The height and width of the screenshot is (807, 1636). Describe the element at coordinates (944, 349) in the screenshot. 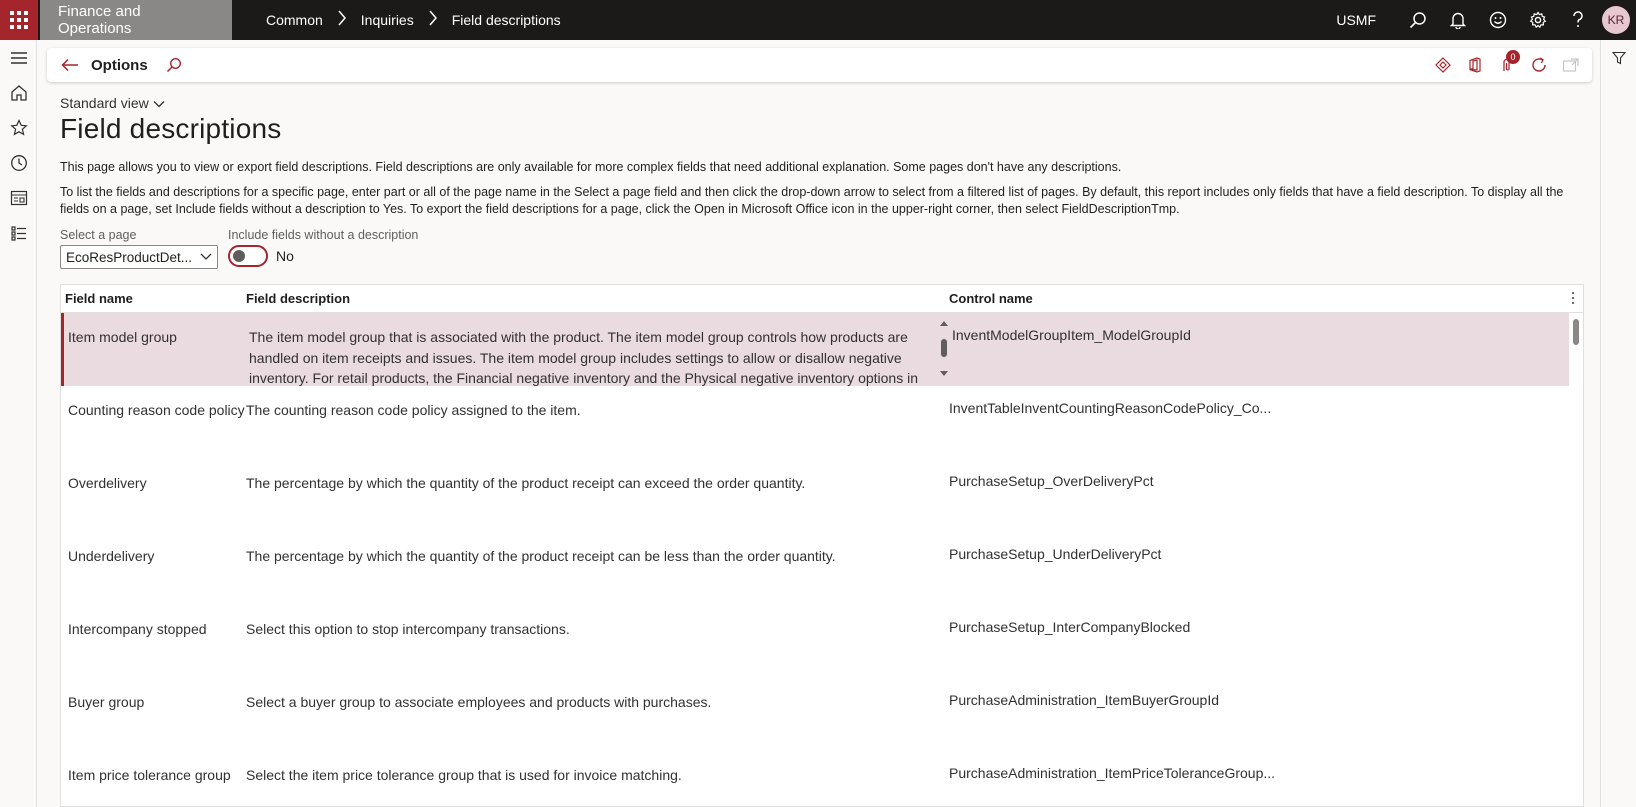

I see `description-scrollbar` at that location.